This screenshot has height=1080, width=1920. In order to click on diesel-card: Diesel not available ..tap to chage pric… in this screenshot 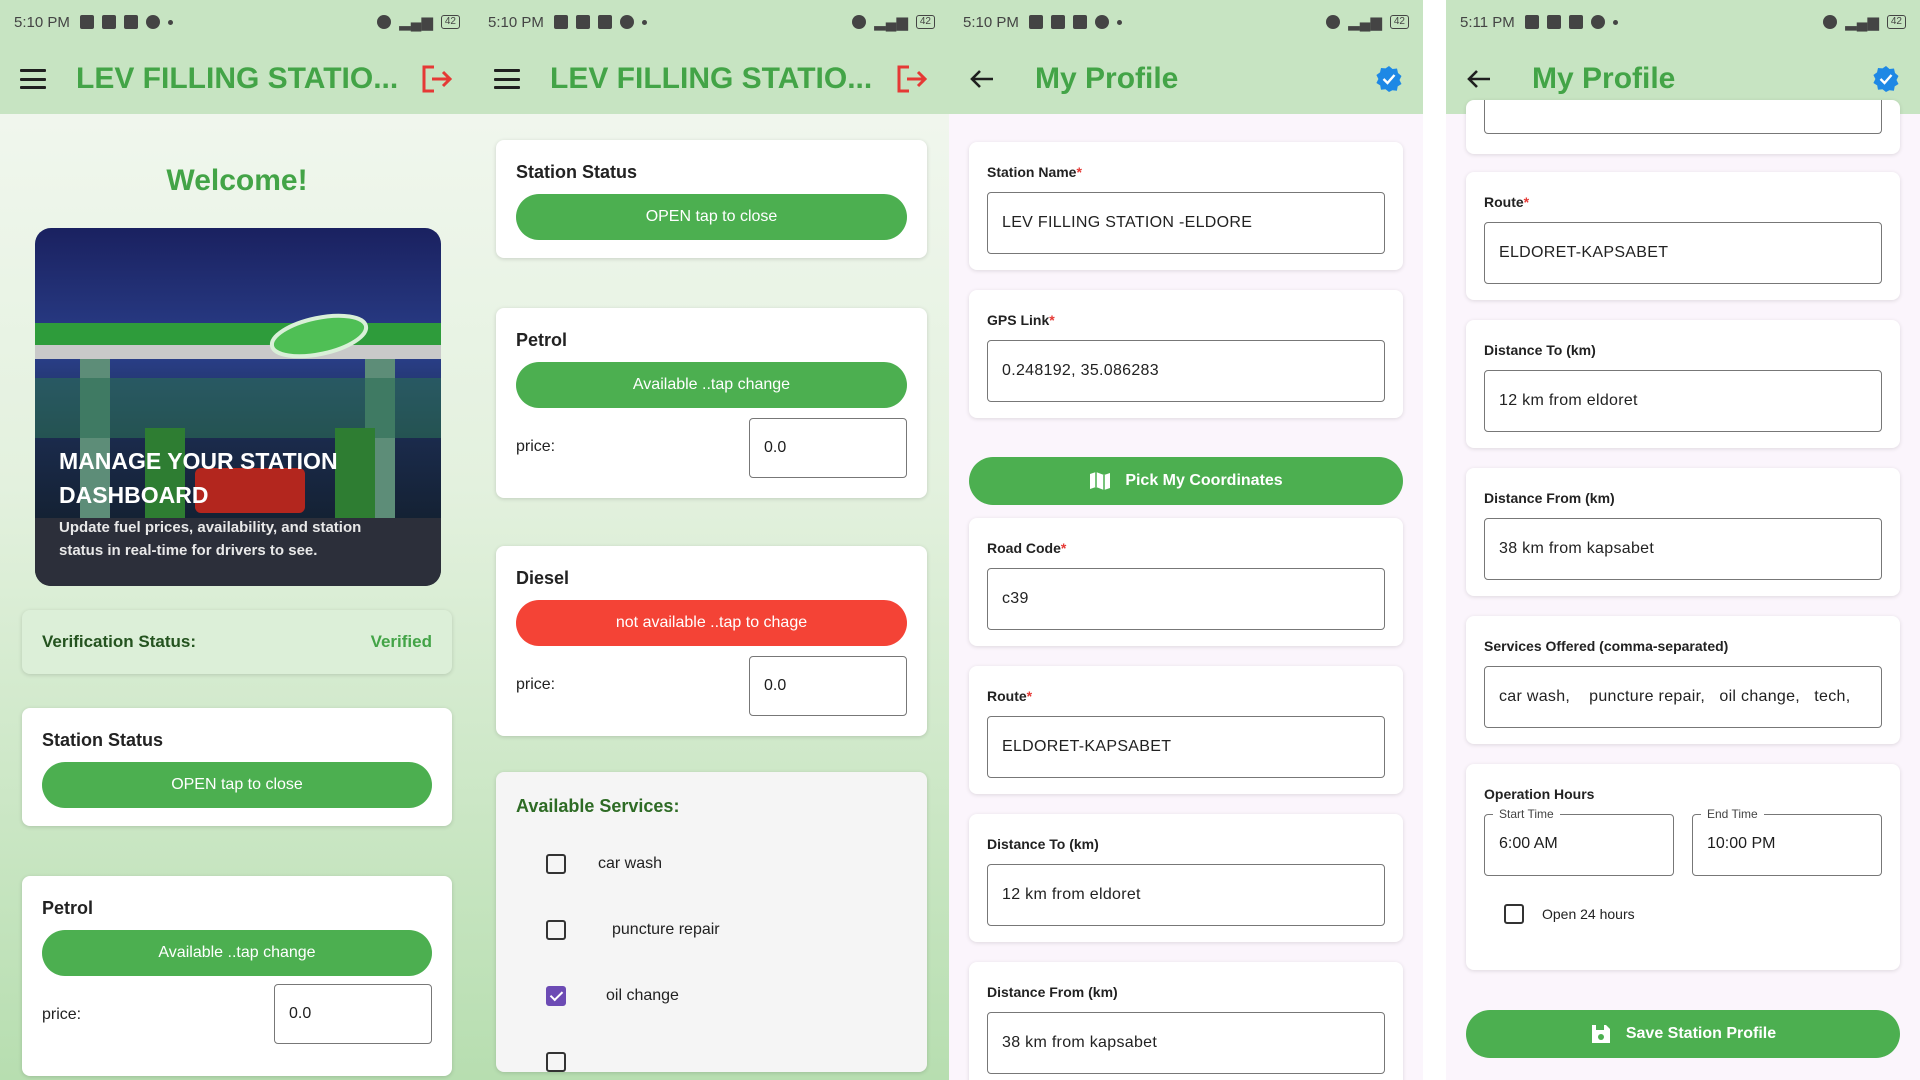, I will do `click(711, 641)`.